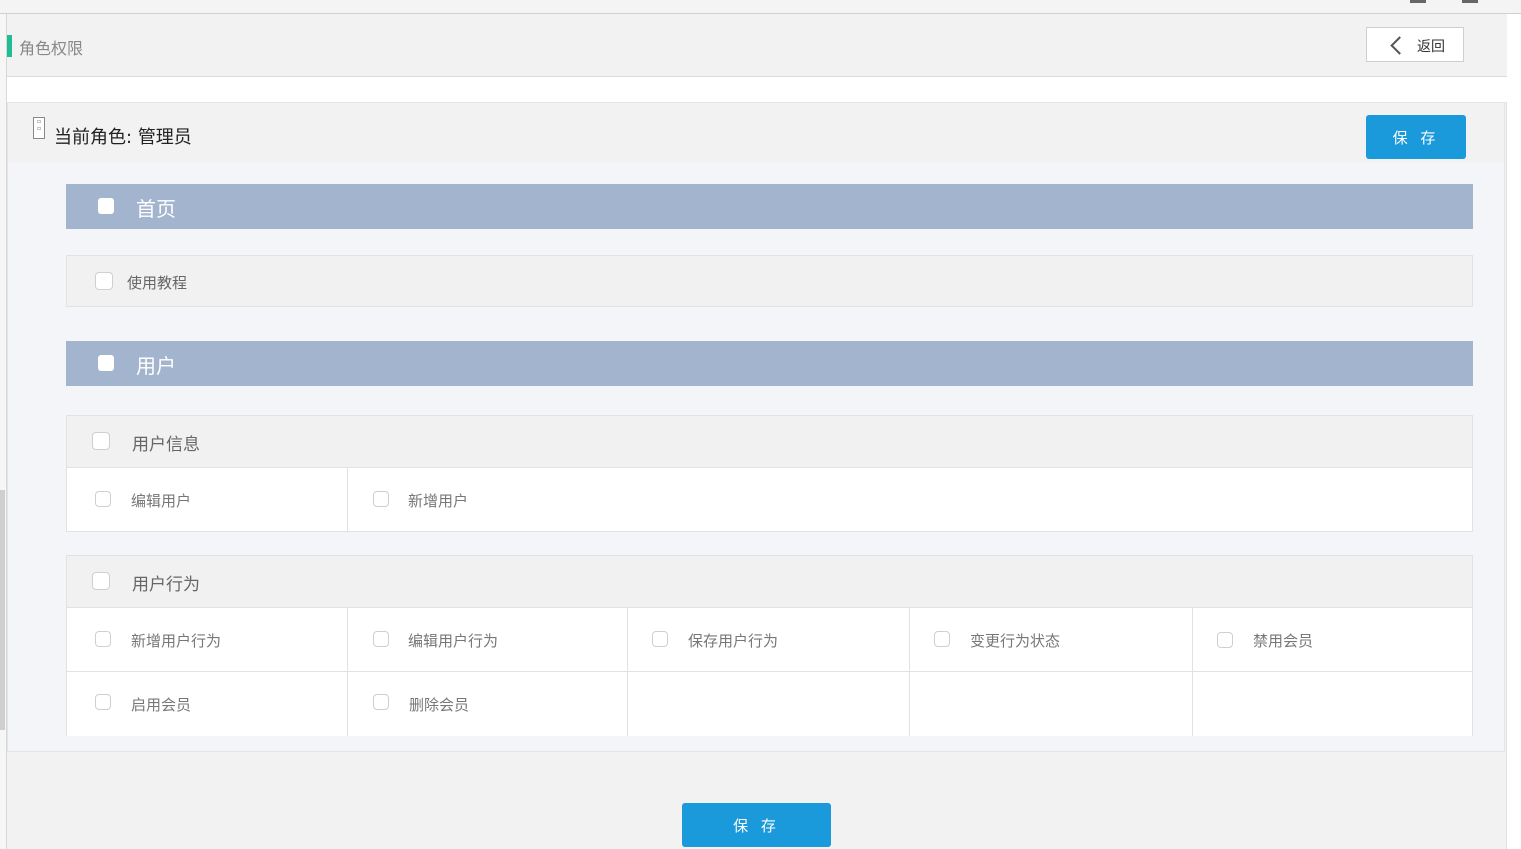 Image resolution: width=1521 pixels, height=849 pixels. Describe the element at coordinates (3, 431) in the screenshot. I see `left-frame` at that location.